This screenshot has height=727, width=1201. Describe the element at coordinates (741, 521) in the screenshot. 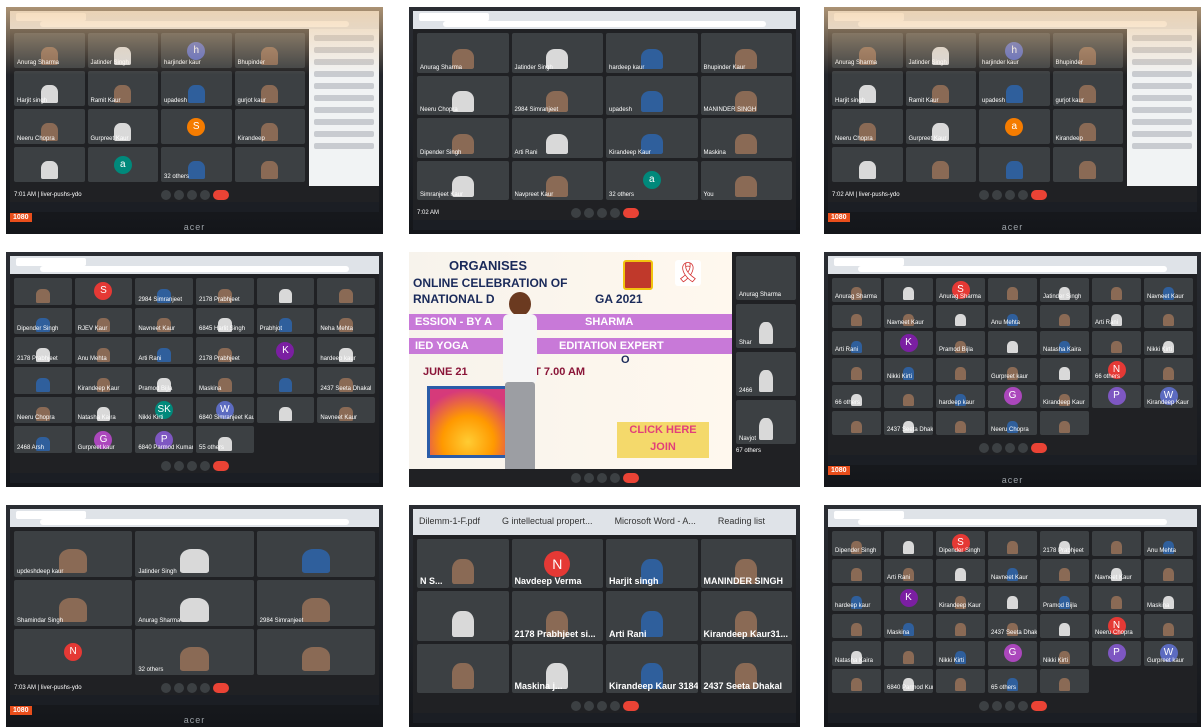

I see `bookmark-item: Reading list` at that location.